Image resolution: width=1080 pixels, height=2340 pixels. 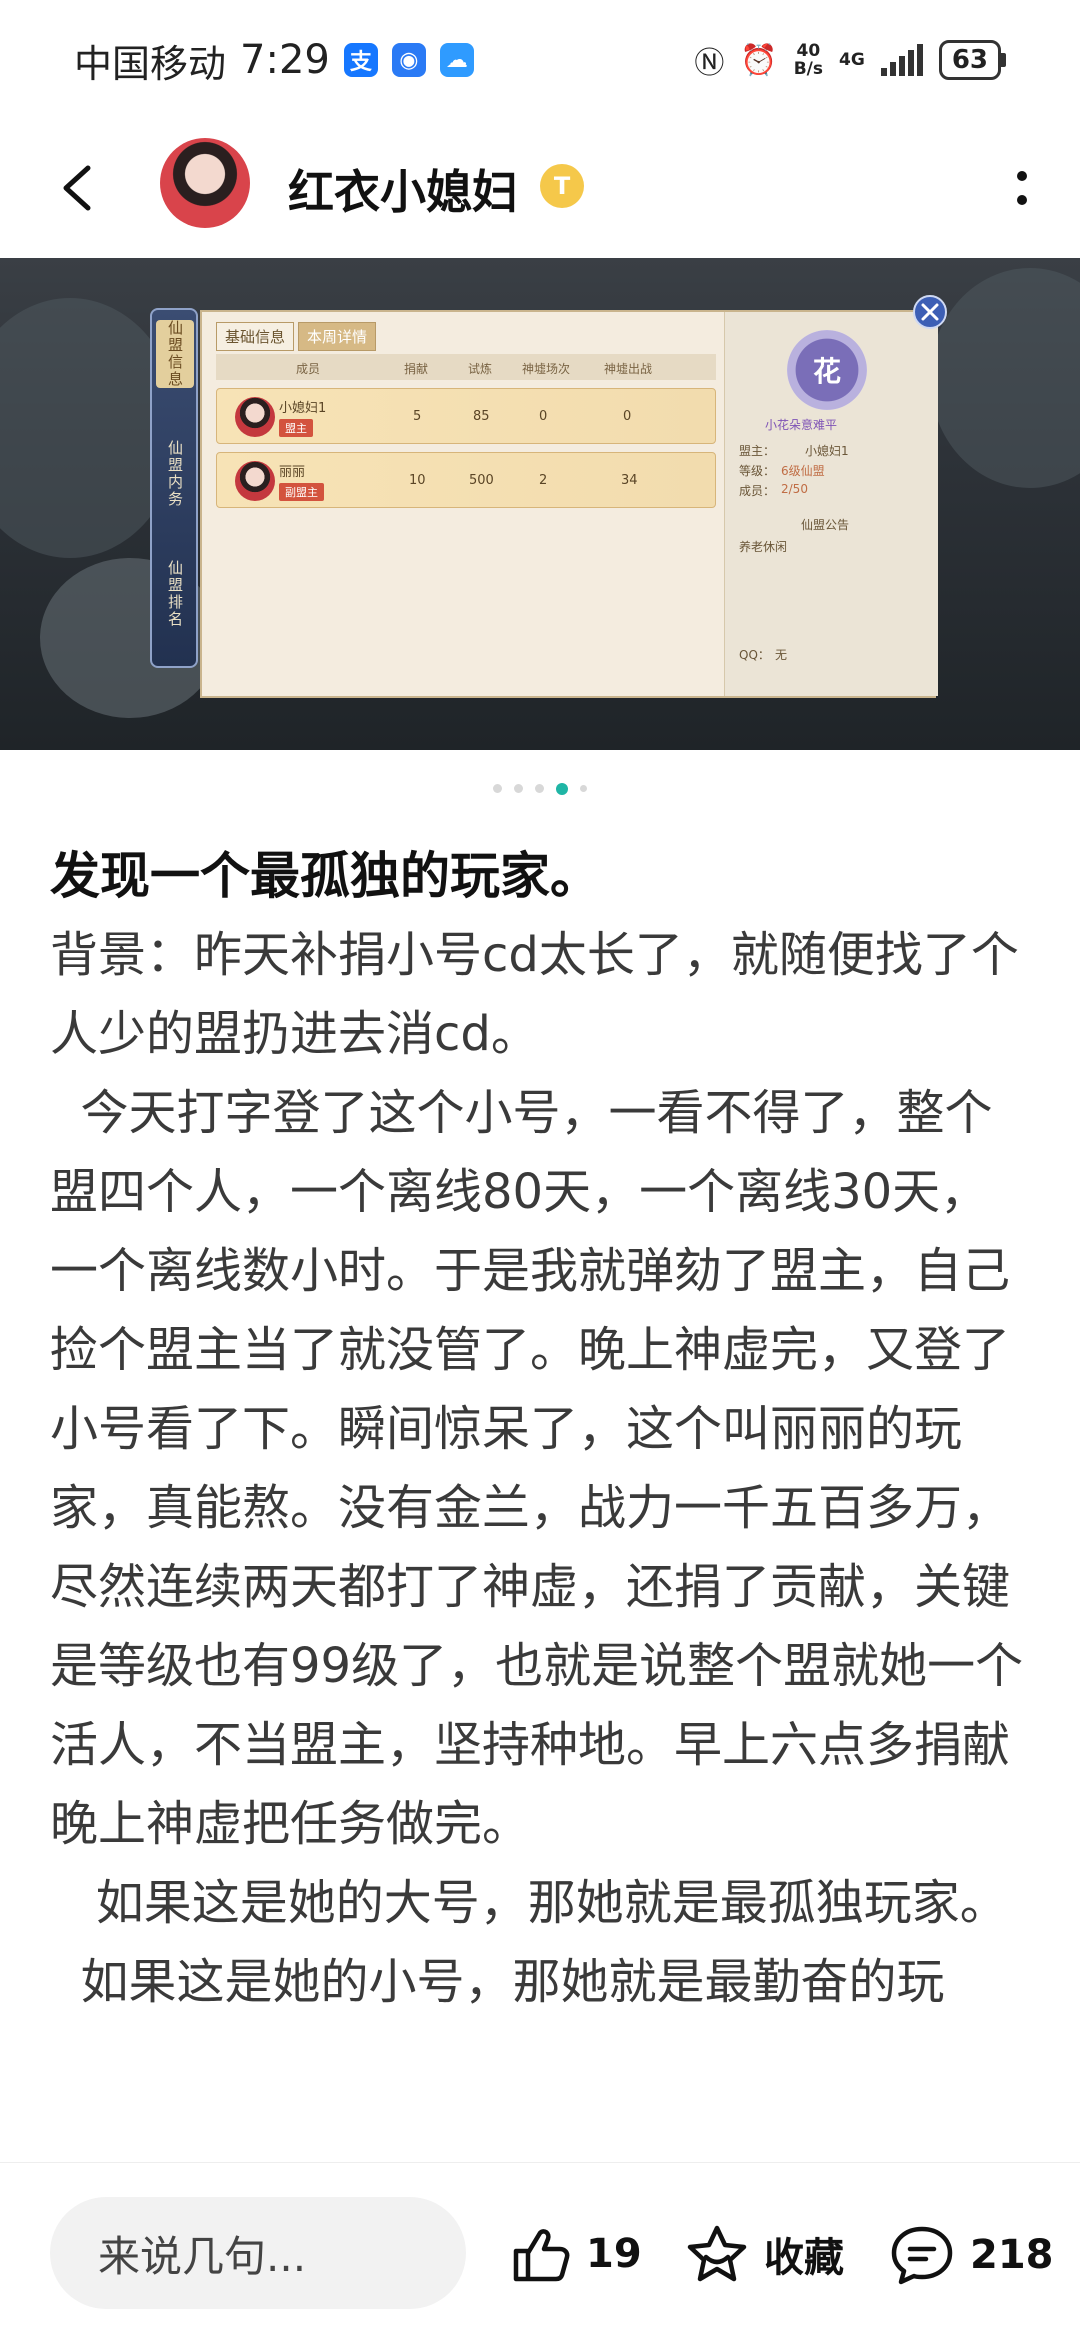 What do you see at coordinates (292, 472) in the screenshot?
I see `member-name: 丽丽` at bounding box center [292, 472].